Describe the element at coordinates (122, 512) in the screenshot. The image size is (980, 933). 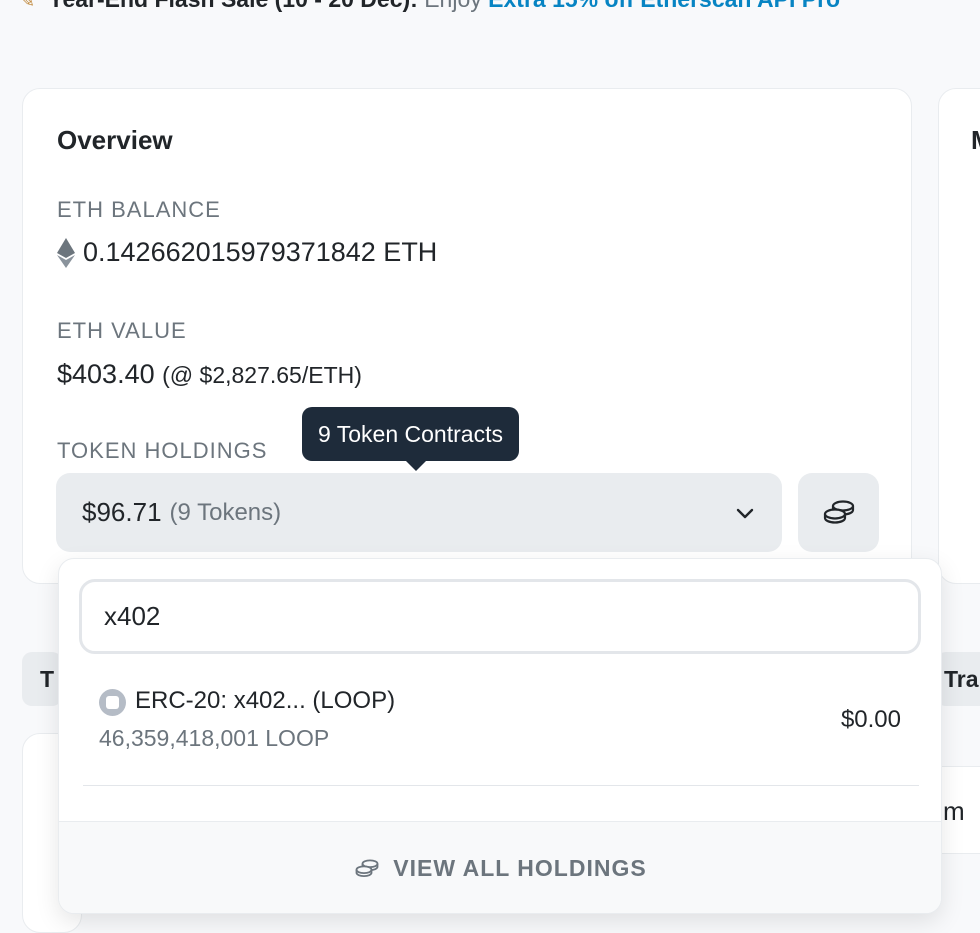
I see `holdings-value: $96.71` at that location.